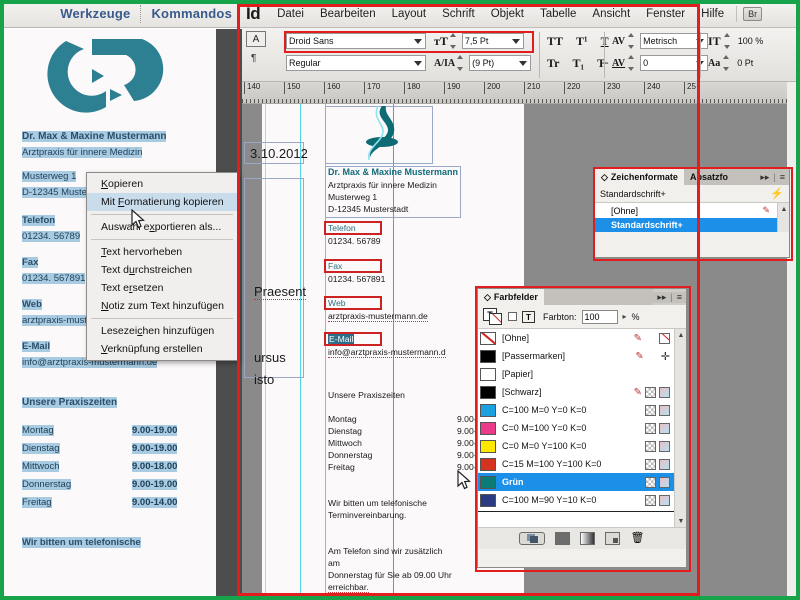  I want to click on swatch-chip-none, so click(488, 338).